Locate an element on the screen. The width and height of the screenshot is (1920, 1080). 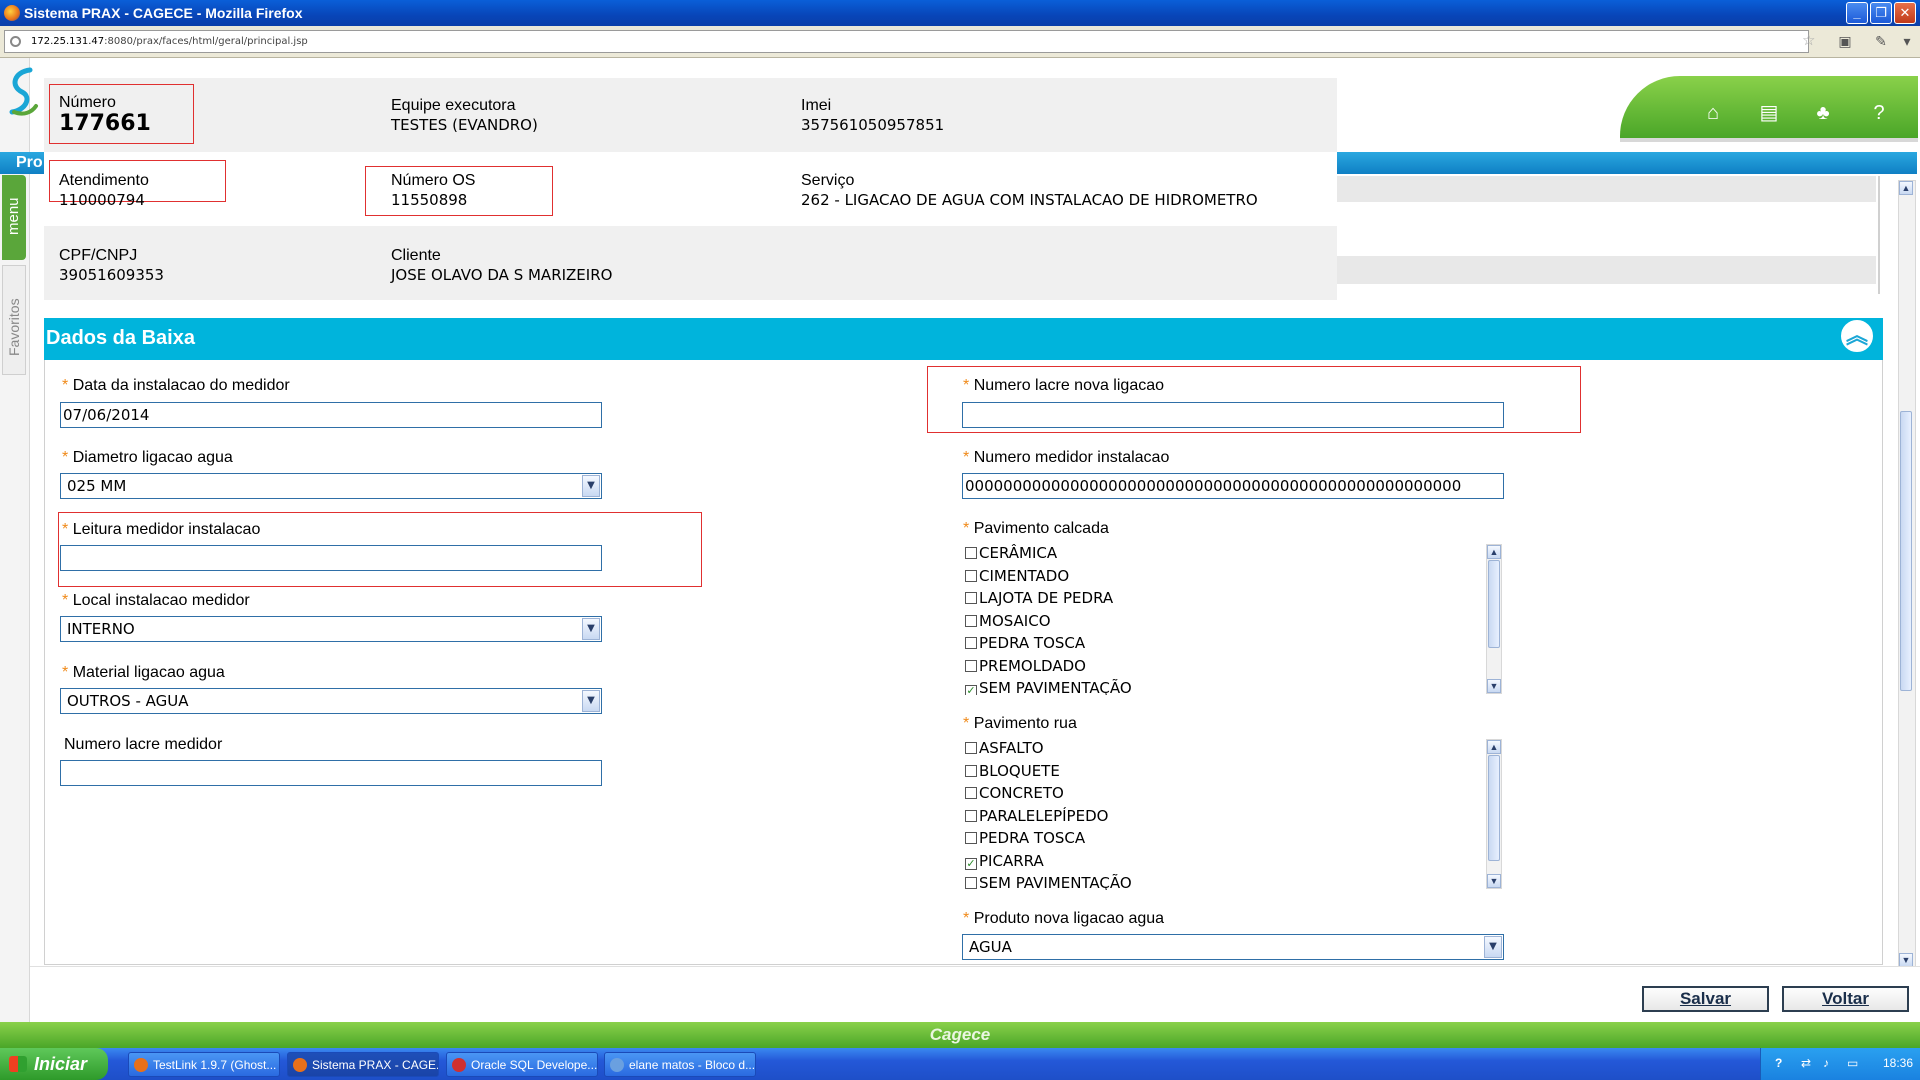
material-label: * Material ligacao agua is located at coordinates (143, 672).